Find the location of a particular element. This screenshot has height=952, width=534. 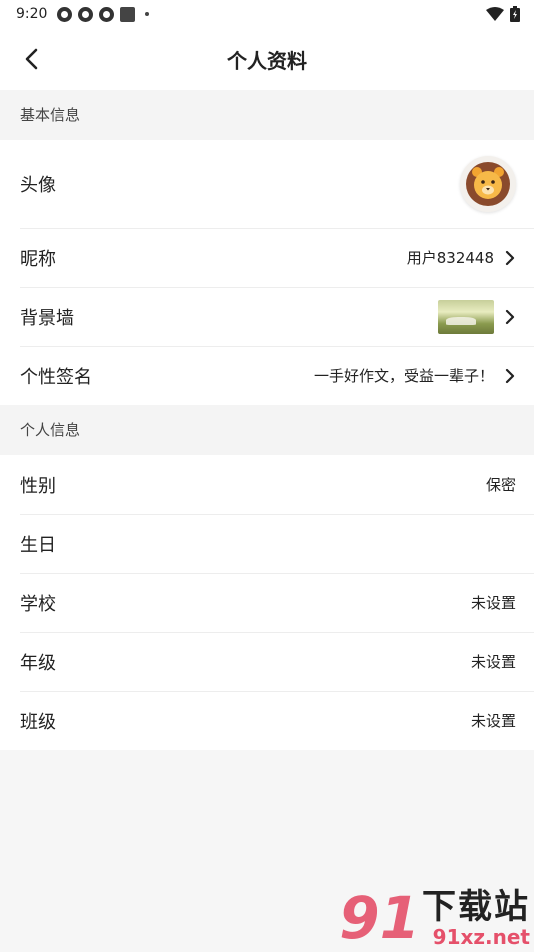

app-header: 个人资料 is located at coordinates (267, 59).